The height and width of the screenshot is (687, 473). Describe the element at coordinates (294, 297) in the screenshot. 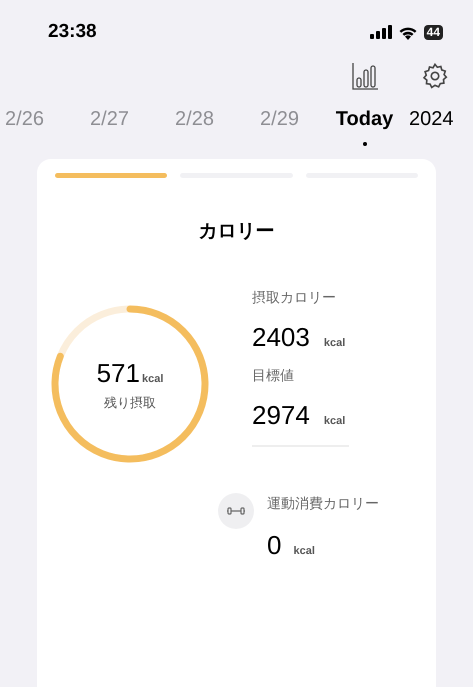

I see `stat-label: 摂取カロリー` at that location.